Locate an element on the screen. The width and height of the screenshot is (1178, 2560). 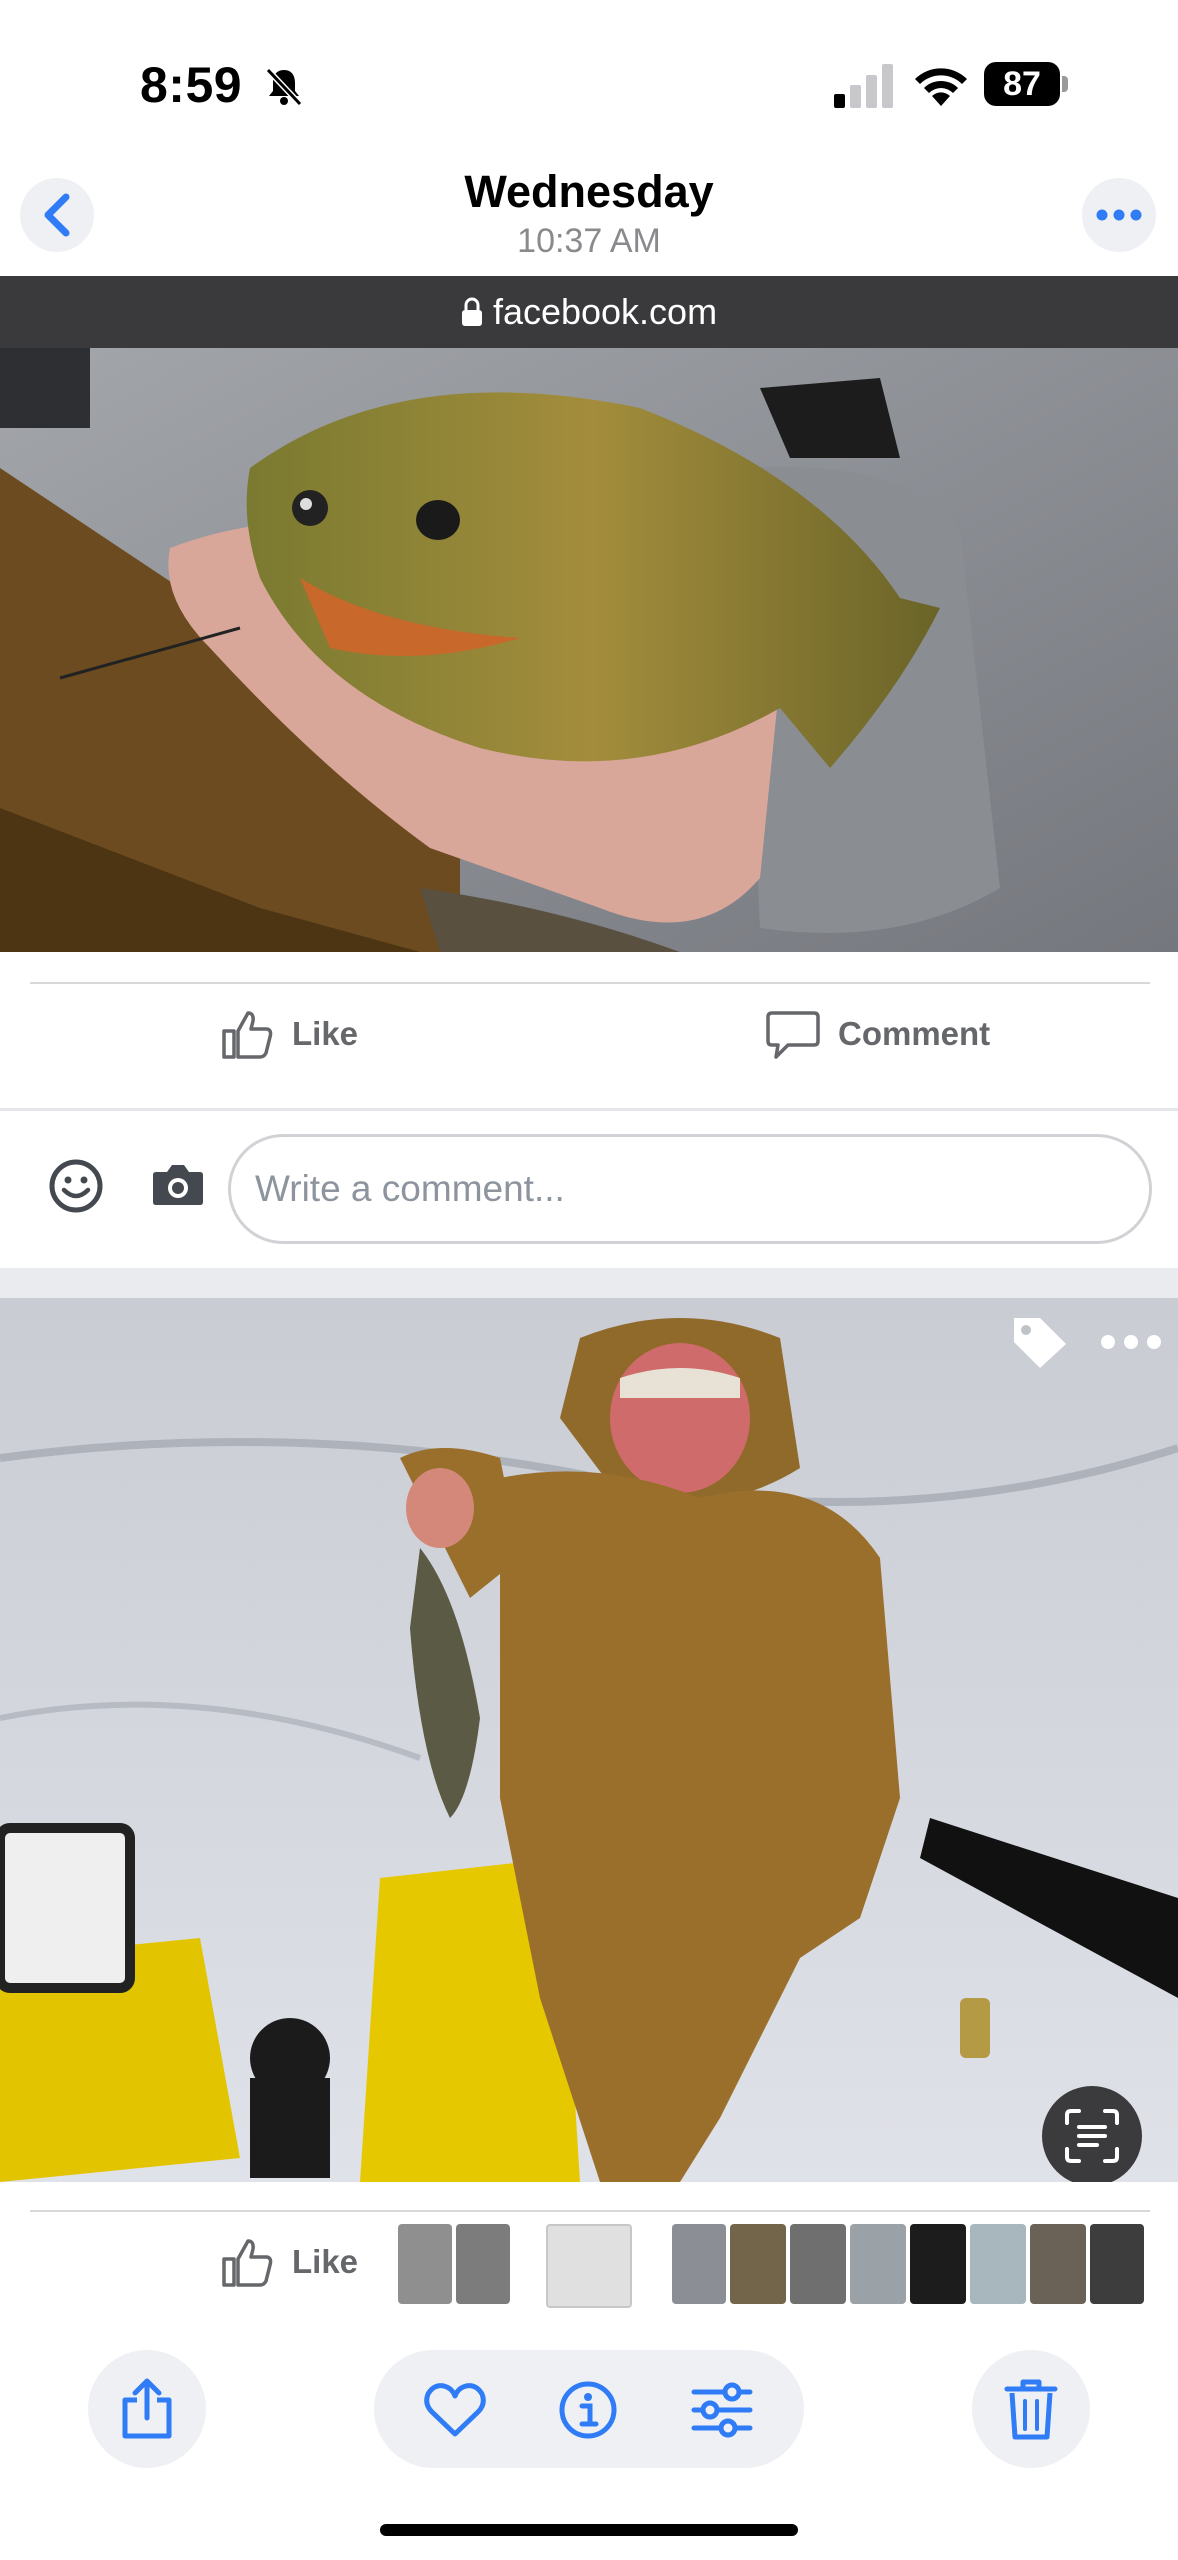
camera-icon is located at coordinates (178, 1184).